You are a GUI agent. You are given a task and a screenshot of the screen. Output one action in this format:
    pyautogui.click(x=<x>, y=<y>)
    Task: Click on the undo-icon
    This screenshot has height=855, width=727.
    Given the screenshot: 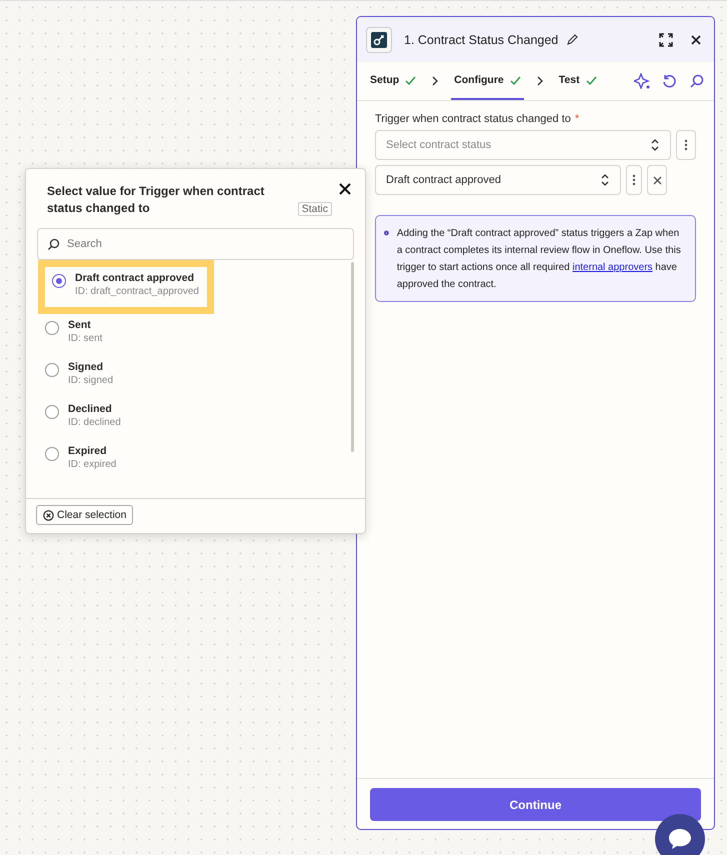 What is the action you would take?
    pyautogui.click(x=669, y=81)
    